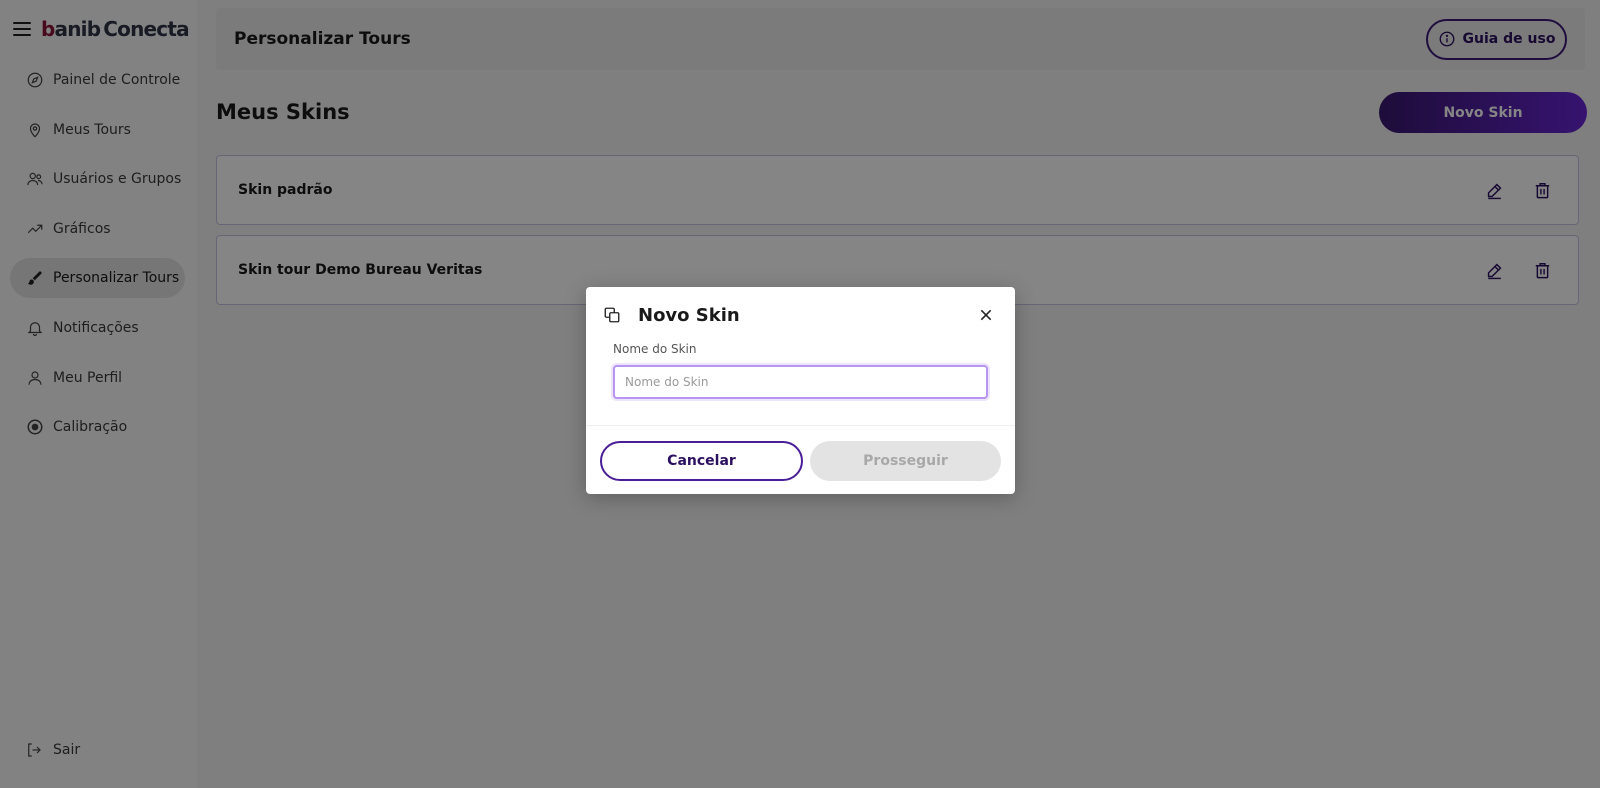  Describe the element at coordinates (905, 461) in the screenshot. I see `continue-button: Prosseguir` at that location.